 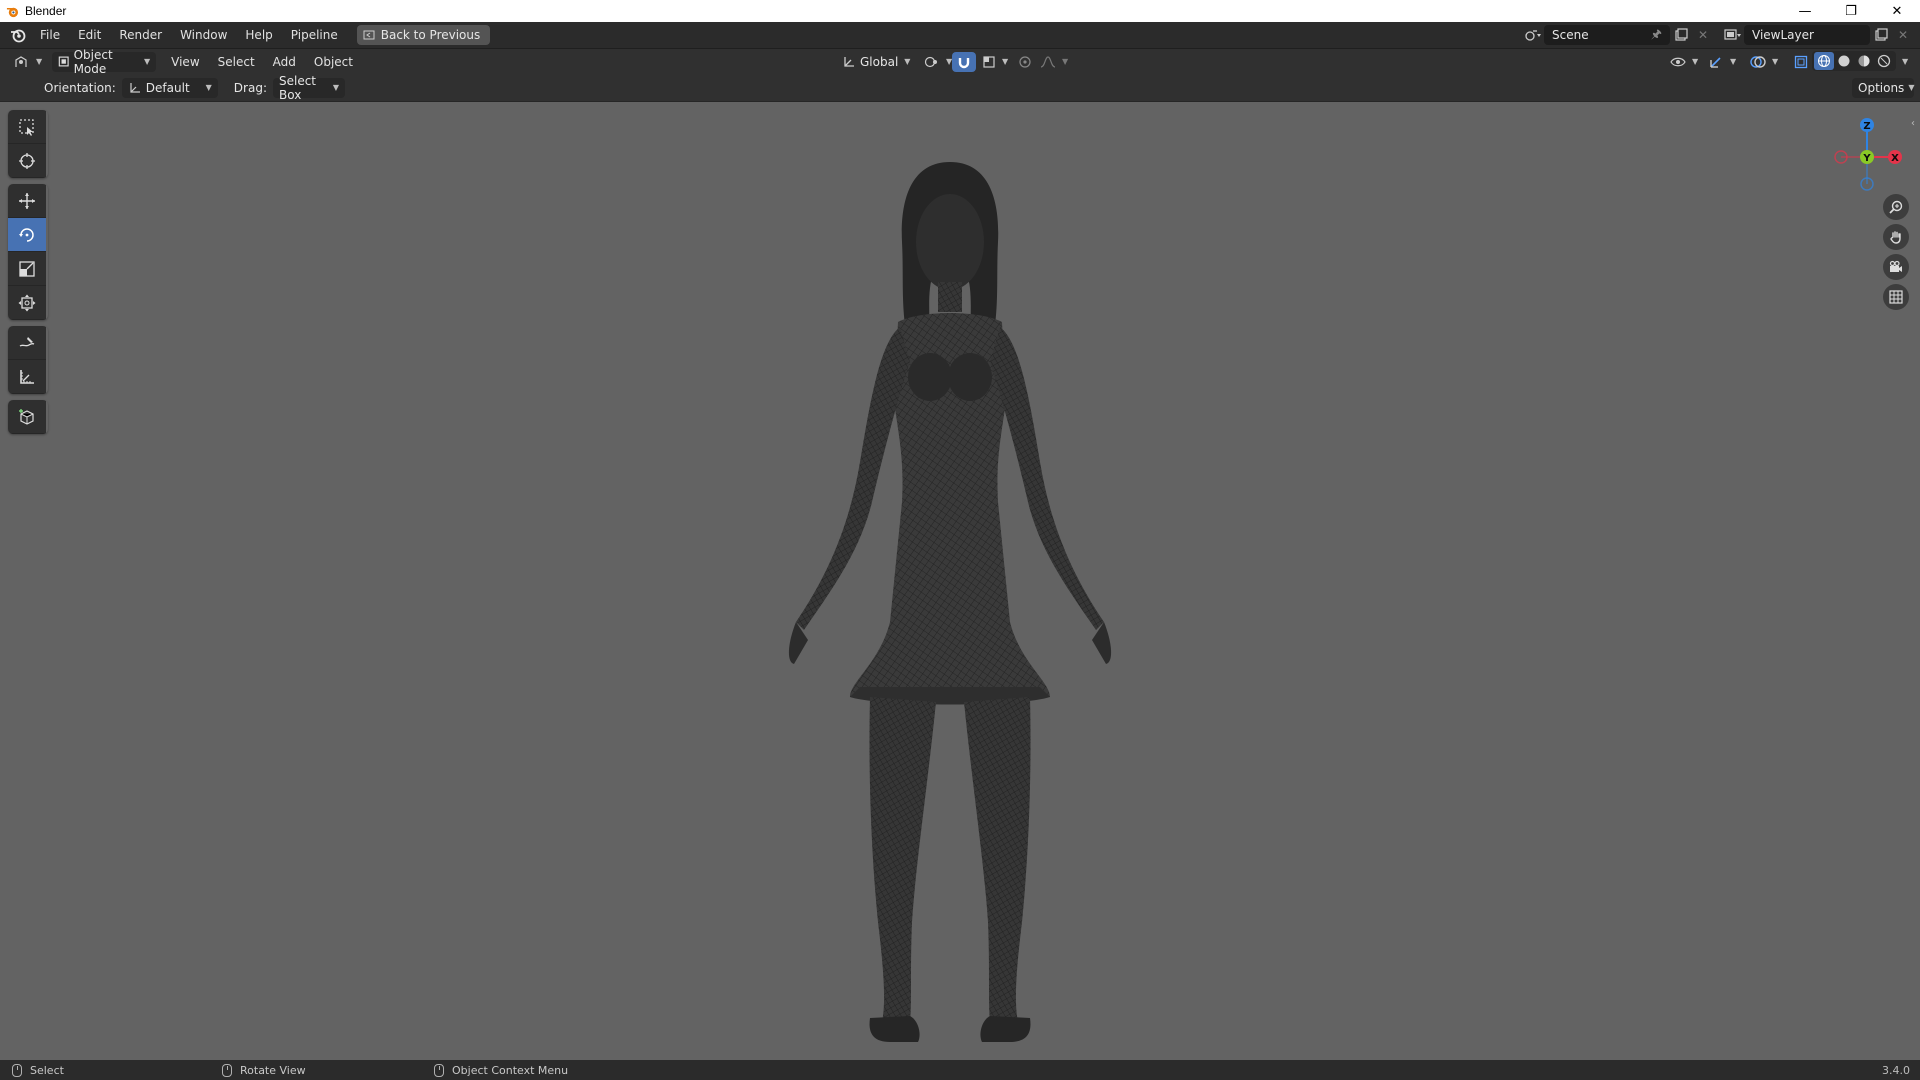 What do you see at coordinates (104, 62) in the screenshot?
I see `mode-dropdown: Object Mode ▼` at bounding box center [104, 62].